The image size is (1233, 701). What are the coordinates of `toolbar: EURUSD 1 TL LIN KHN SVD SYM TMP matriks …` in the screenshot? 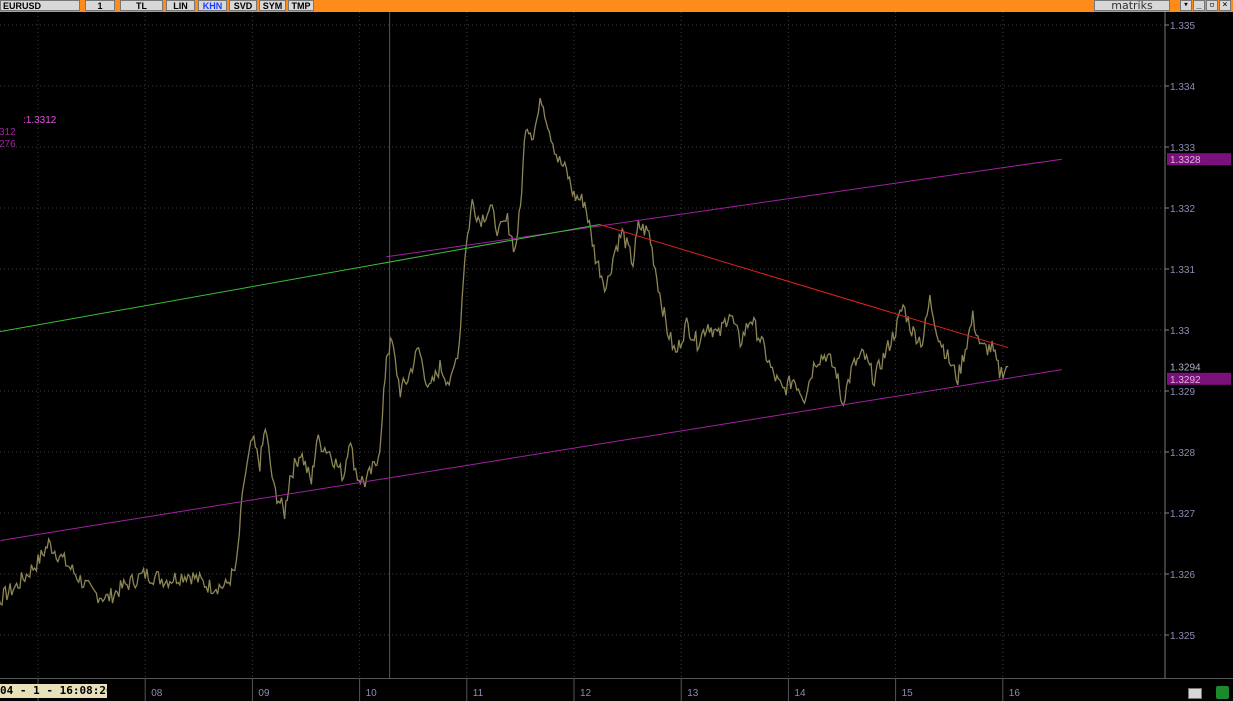 It's located at (616, 6).